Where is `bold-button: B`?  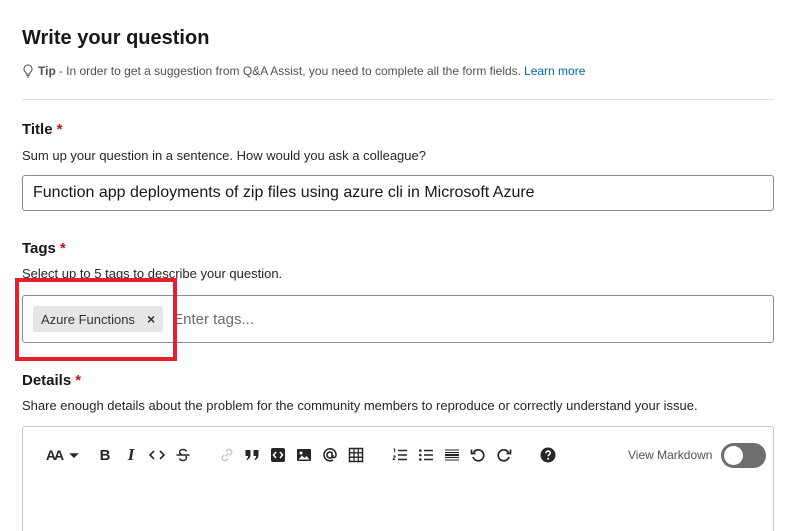
bold-button: B is located at coordinates (105, 455).